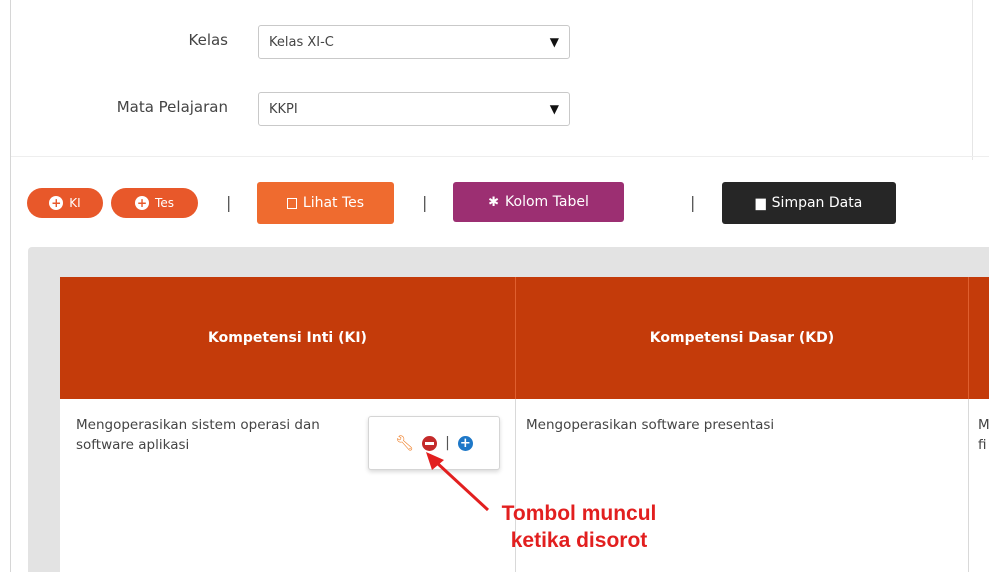  What do you see at coordinates (547, 202) in the screenshot?
I see `kolom-tabel-label: Kolom Tabel` at bounding box center [547, 202].